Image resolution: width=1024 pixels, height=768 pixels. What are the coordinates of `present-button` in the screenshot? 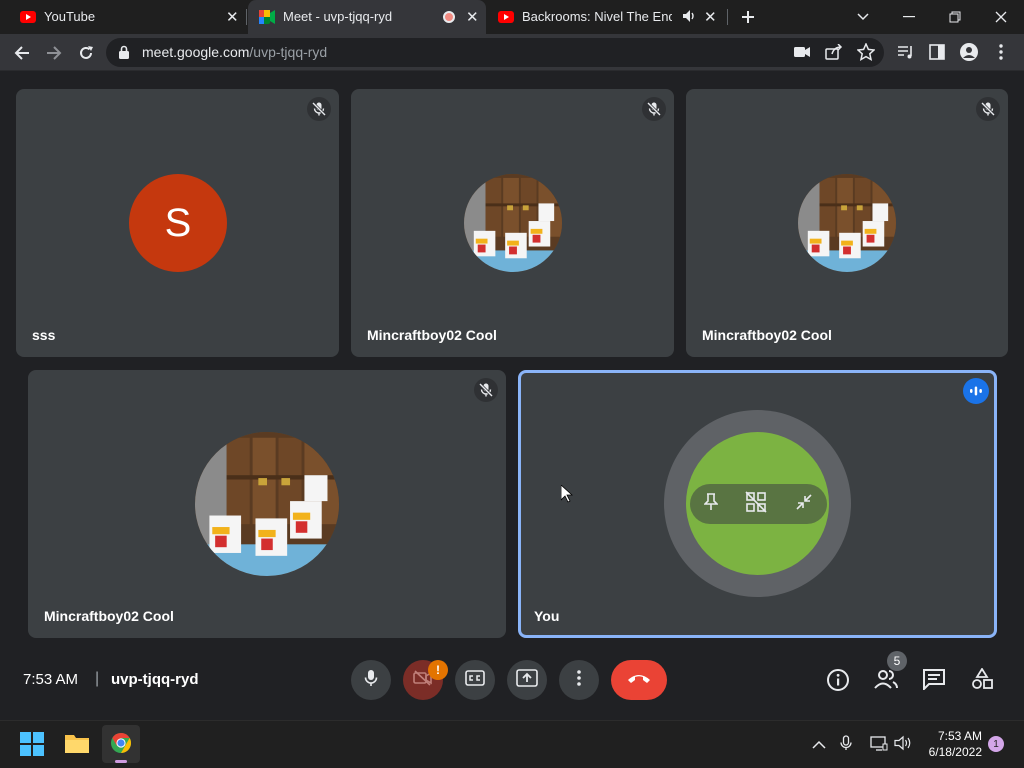 It's located at (527, 680).